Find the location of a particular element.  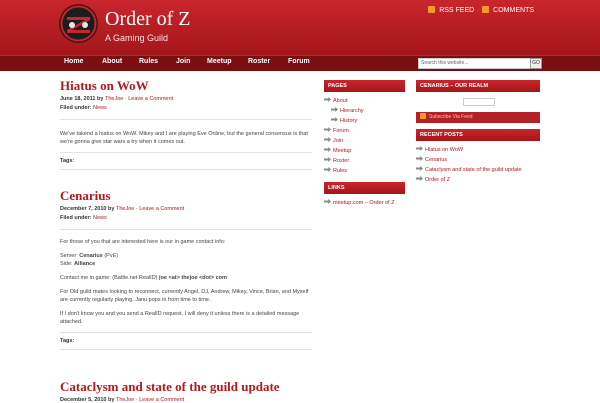

guild-logo is located at coordinates (78, 23).